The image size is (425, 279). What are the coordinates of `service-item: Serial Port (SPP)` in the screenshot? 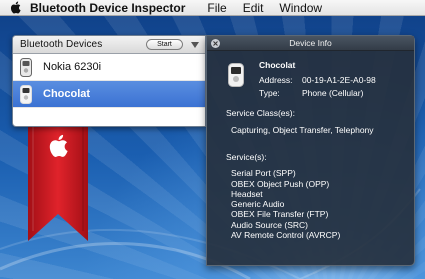 It's located at (263, 173).